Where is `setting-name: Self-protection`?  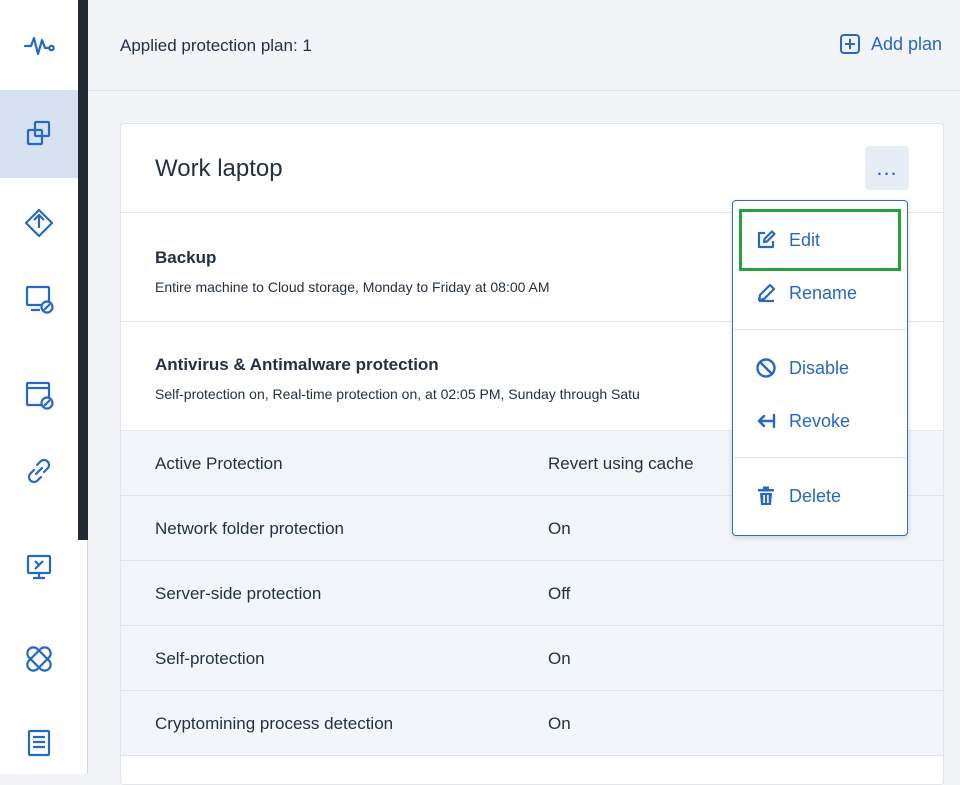
setting-name: Self-protection is located at coordinates (210, 658).